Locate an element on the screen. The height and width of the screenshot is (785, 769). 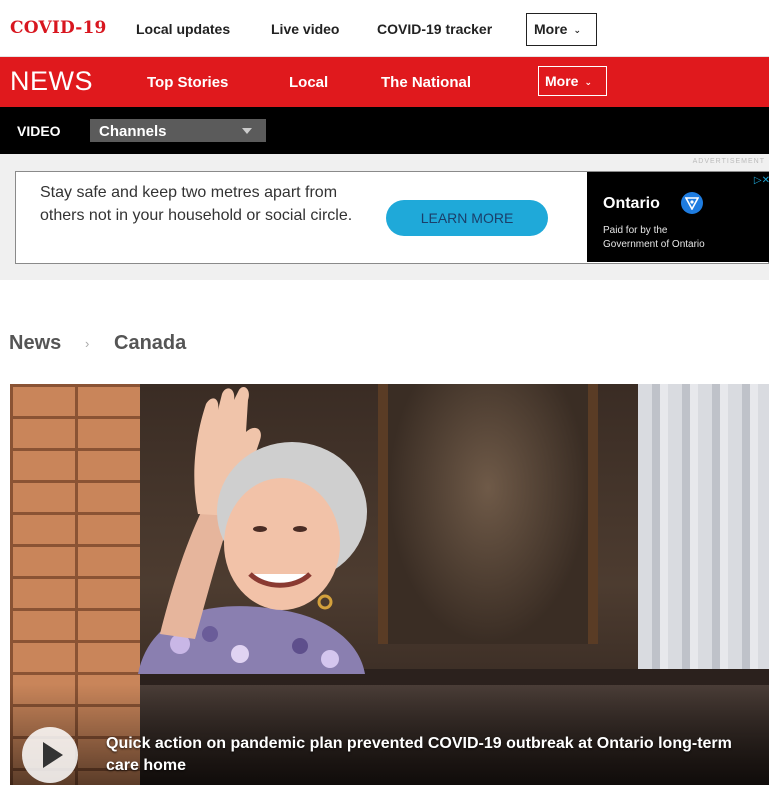
ad-paid-by: Paid for by the Government of Ontario is located at coordinates (654, 238).